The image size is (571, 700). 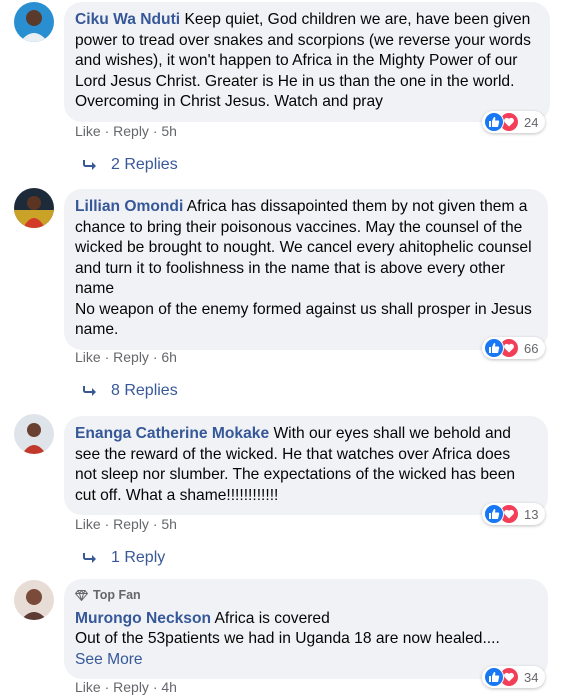 I want to click on comment-author: Murongo Neckson, so click(x=143, y=618).